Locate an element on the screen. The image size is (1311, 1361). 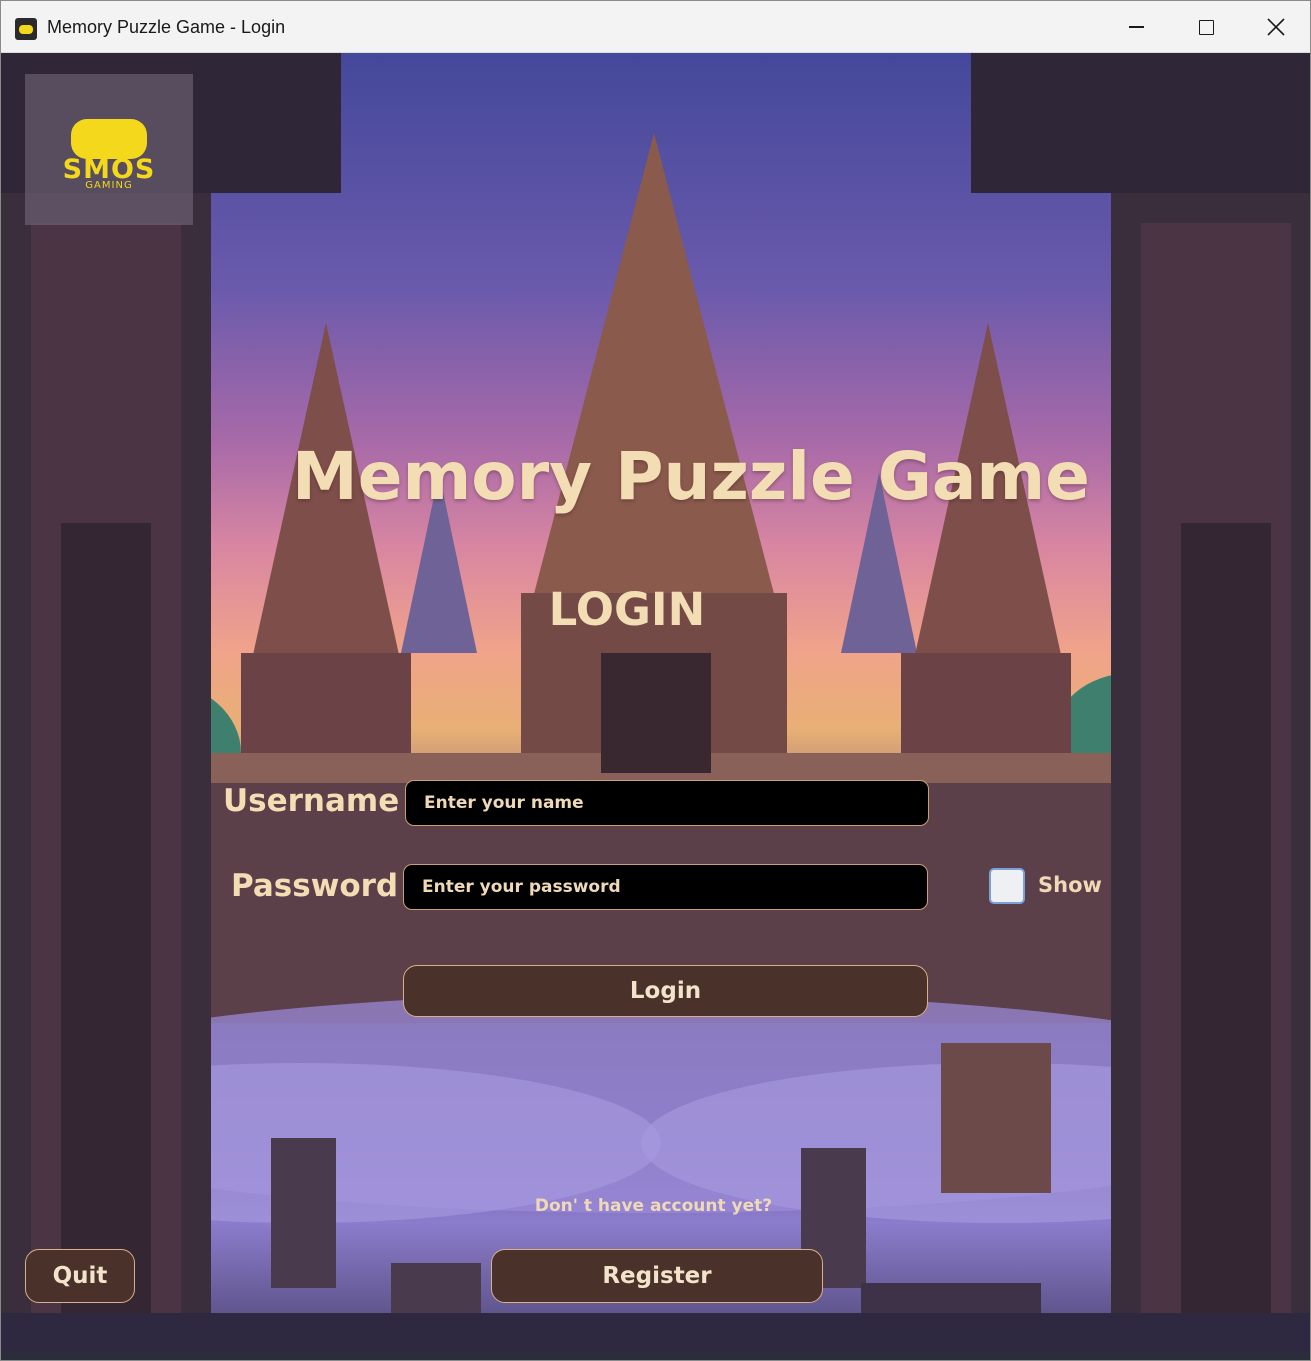
gamepad-icon is located at coordinates (109, 139).